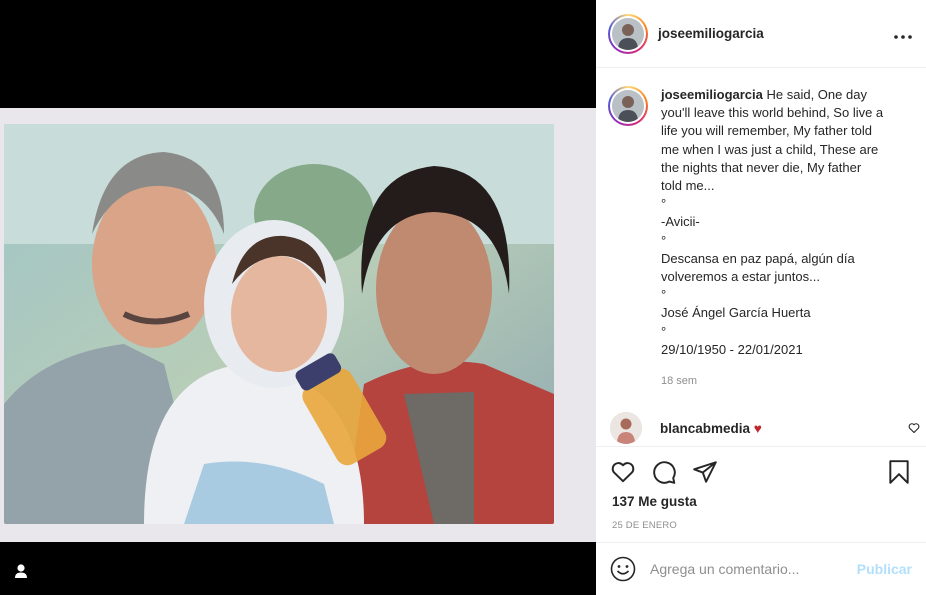 The height and width of the screenshot is (595, 926). I want to click on commenter-avatar, so click(626, 428).